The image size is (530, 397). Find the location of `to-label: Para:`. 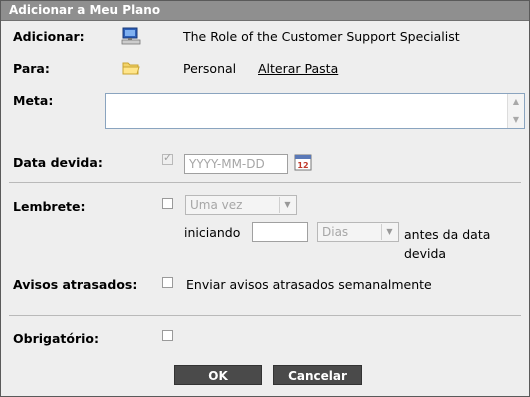

to-label: Para: is located at coordinates (31, 68).